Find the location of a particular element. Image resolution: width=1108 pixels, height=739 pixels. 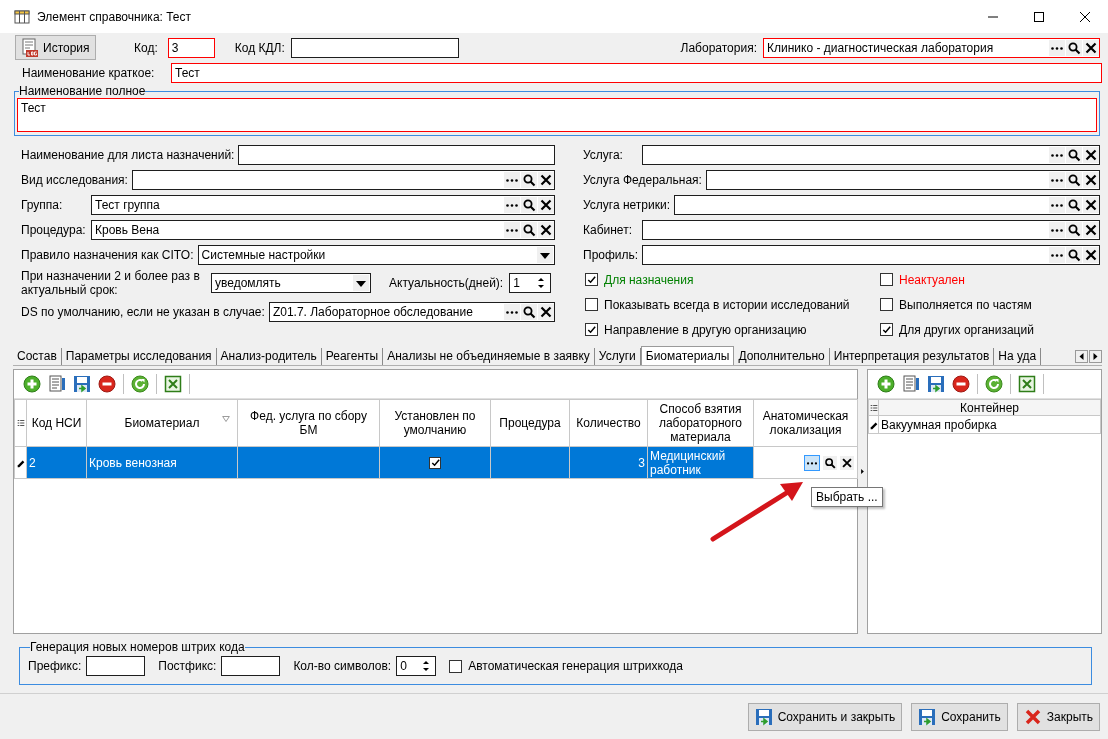

lookup-field: Z01.7. Лабораторное обследование is located at coordinates (411, 311).